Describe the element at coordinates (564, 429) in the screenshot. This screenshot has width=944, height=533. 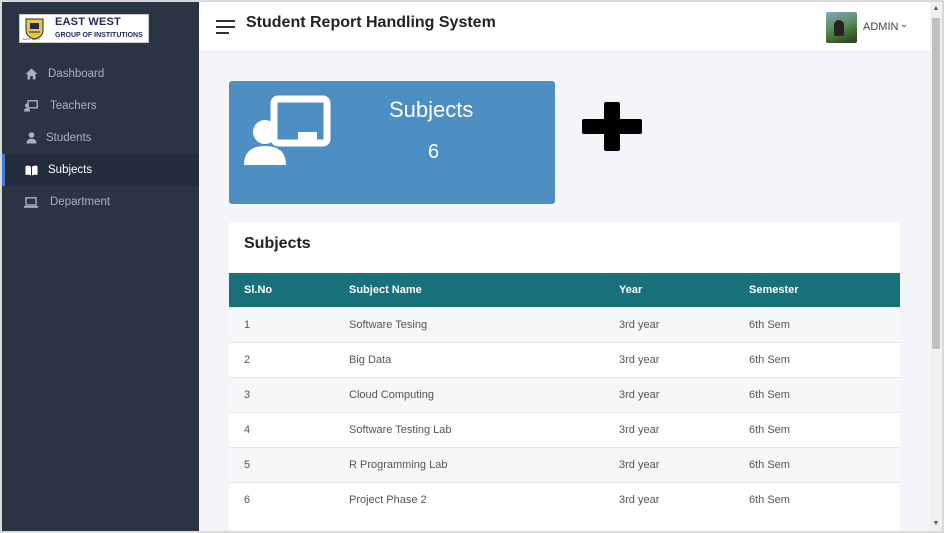
I see `table-row: 4 Software Testing Lab 3rd year 6th Sem` at that location.